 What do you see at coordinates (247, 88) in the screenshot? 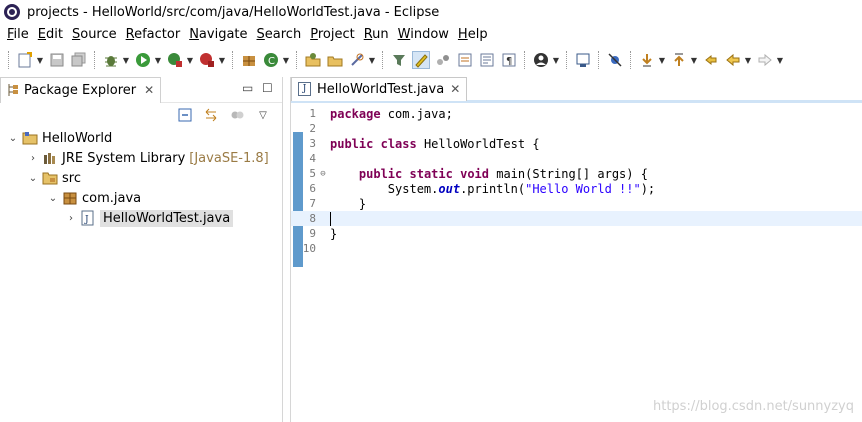
I see `minimize-icon: ▭` at bounding box center [247, 88].